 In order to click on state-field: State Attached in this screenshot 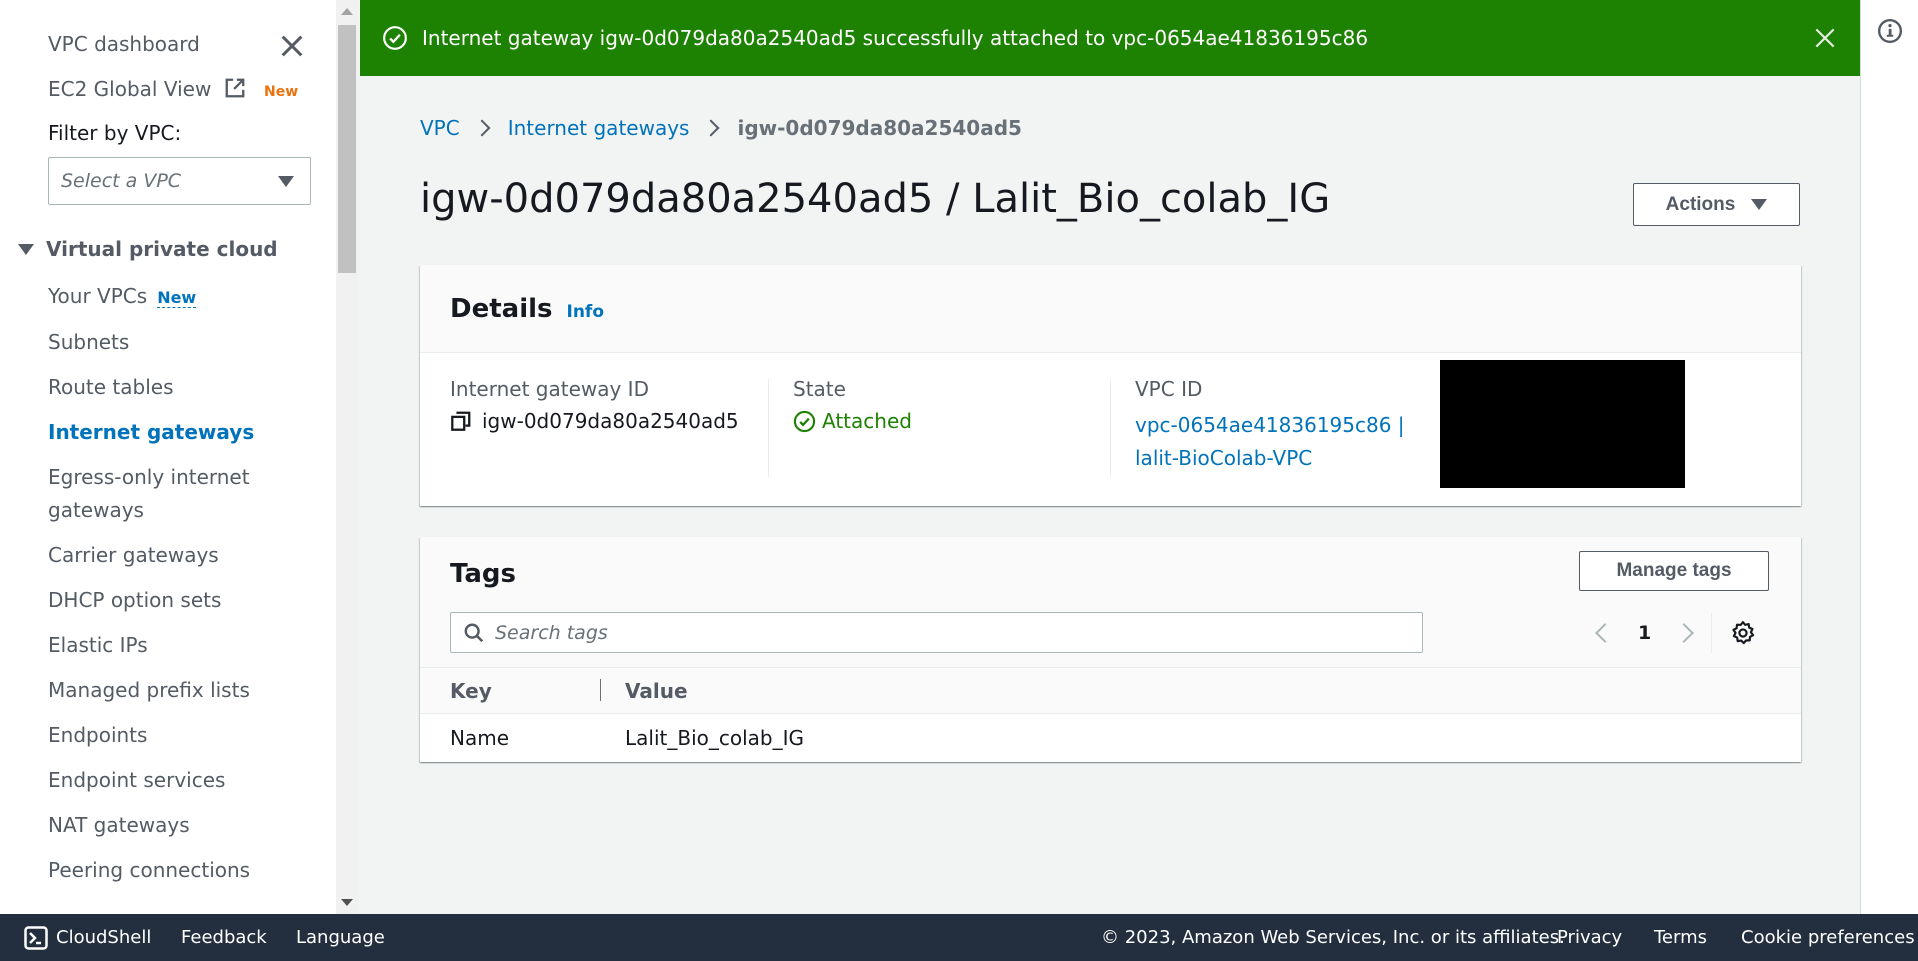, I will do `click(852, 405)`.